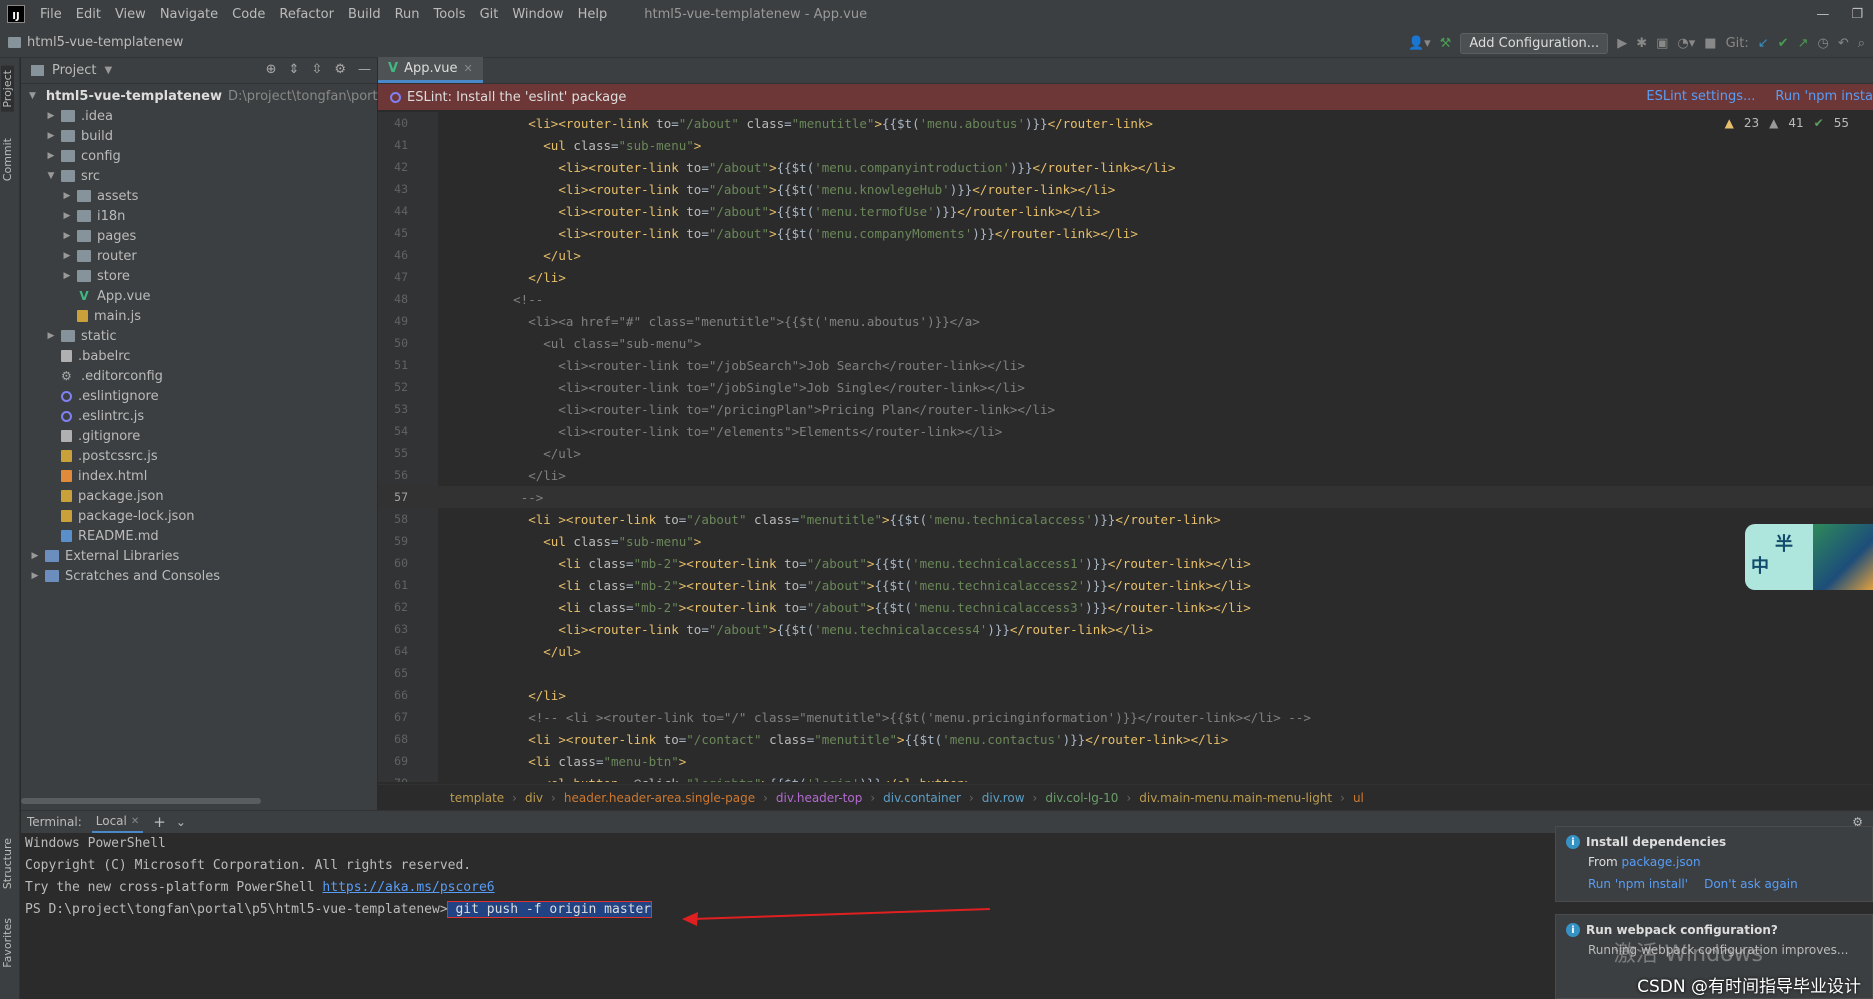 This screenshot has height=999, width=1873. Describe the element at coordinates (1235, 798) in the screenshot. I see `breadcrumb-item: div.main-menu.main-menu-light` at that location.